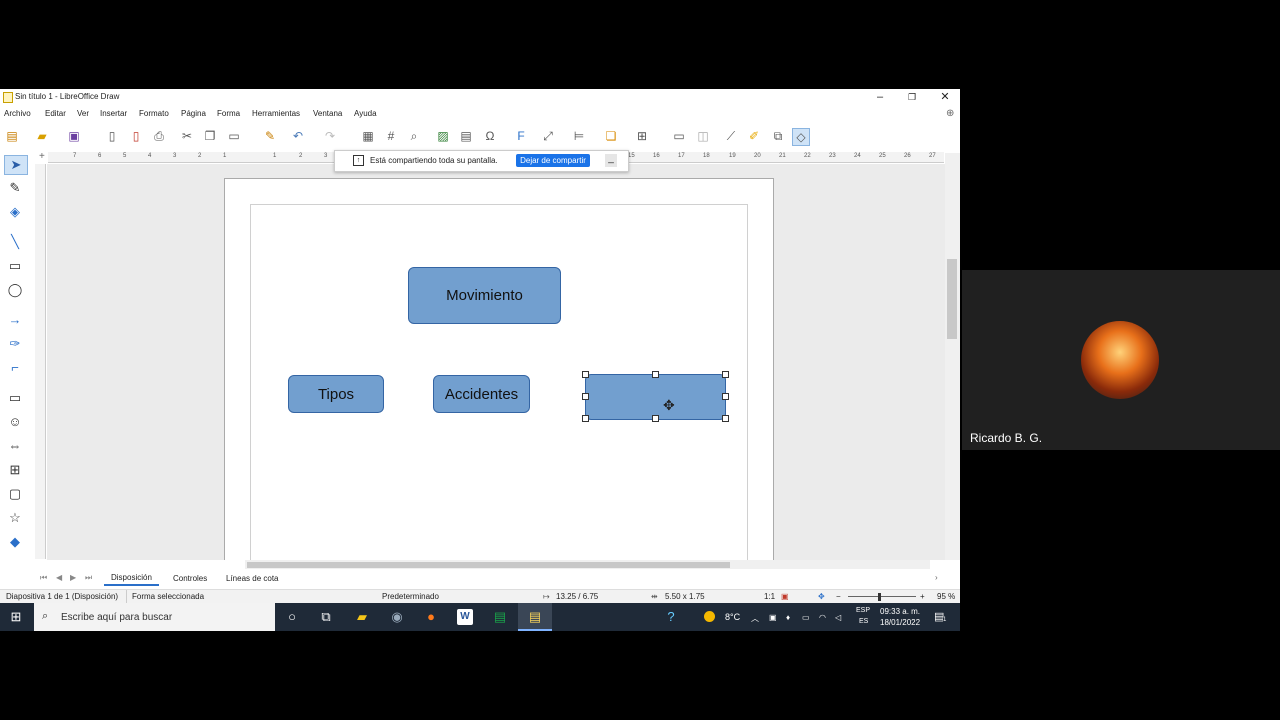 The height and width of the screenshot is (720, 1280). Describe the element at coordinates (330, 136) in the screenshot. I see `redo-icon: ↷` at that location.